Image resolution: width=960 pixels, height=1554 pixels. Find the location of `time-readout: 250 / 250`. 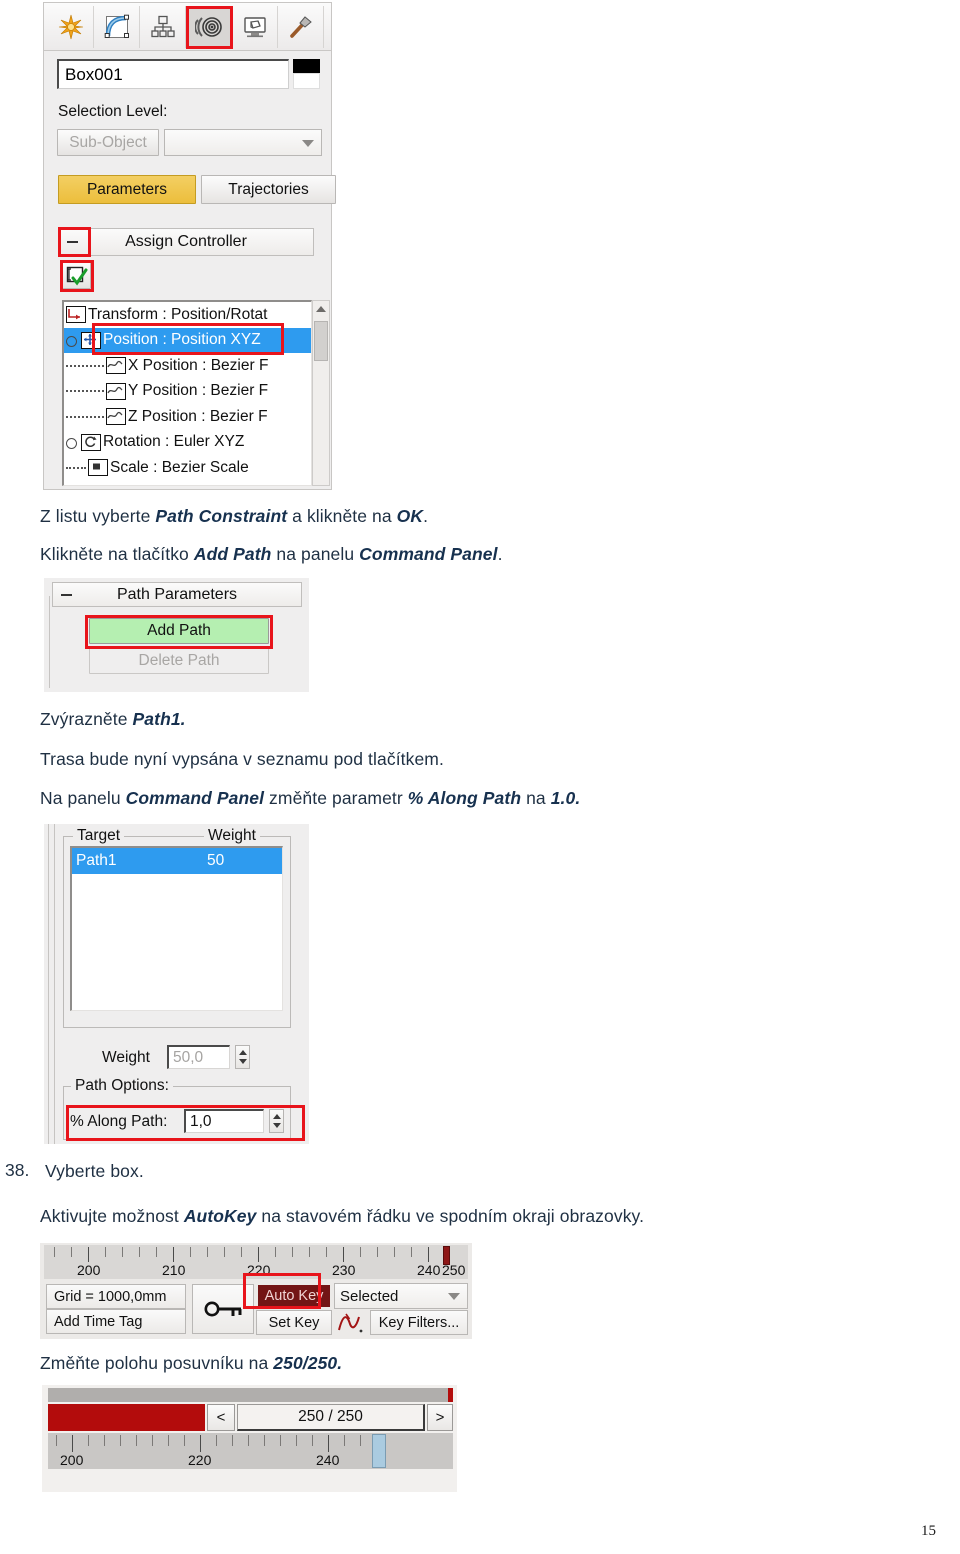

time-readout: 250 / 250 is located at coordinates (331, 1417).